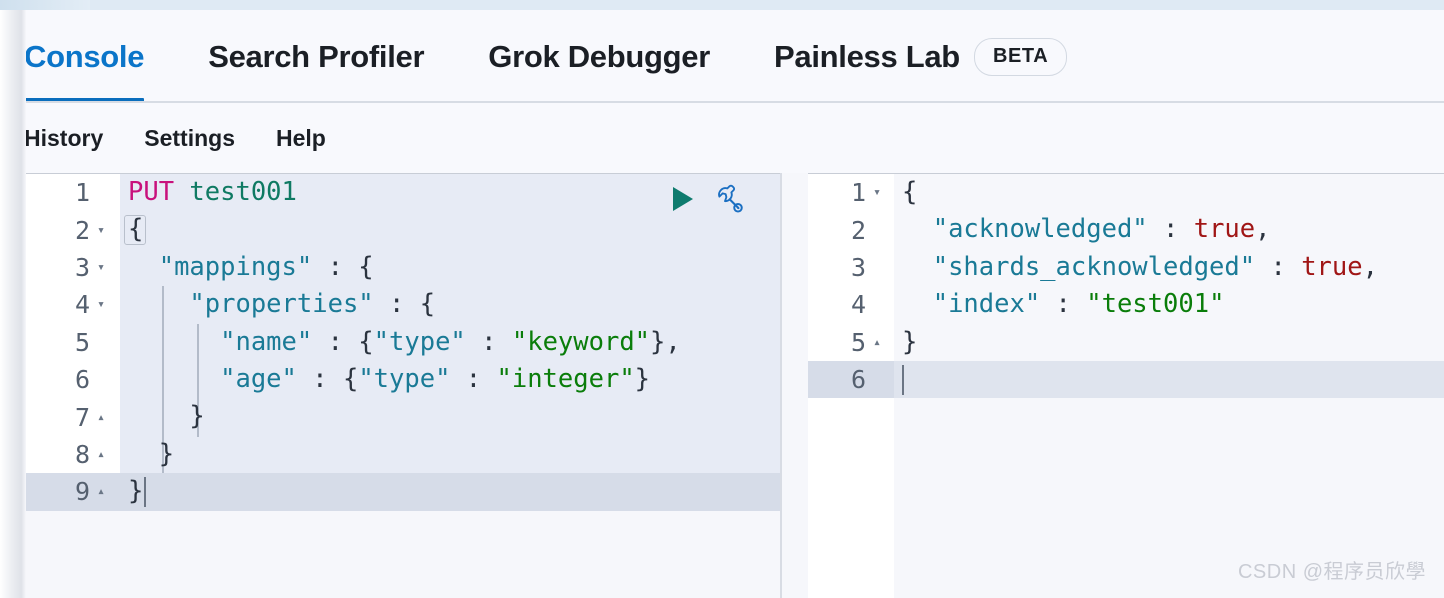 The height and width of the screenshot is (598, 1444). I want to click on gutter-line: 5 ▴, so click(851, 342).